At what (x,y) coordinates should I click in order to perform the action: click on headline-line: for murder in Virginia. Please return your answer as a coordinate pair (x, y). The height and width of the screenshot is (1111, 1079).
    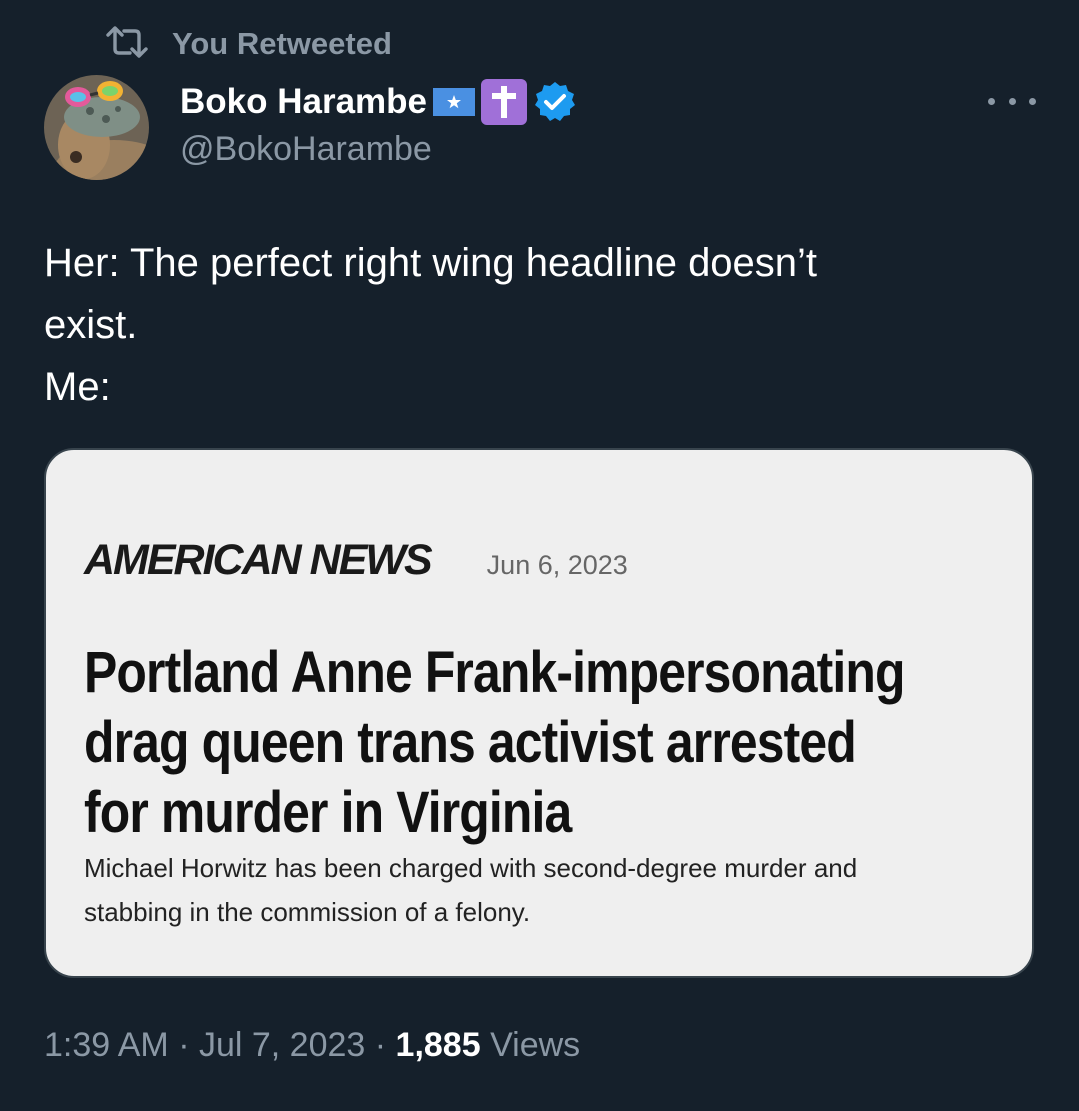
    Looking at the image, I should click on (328, 812).